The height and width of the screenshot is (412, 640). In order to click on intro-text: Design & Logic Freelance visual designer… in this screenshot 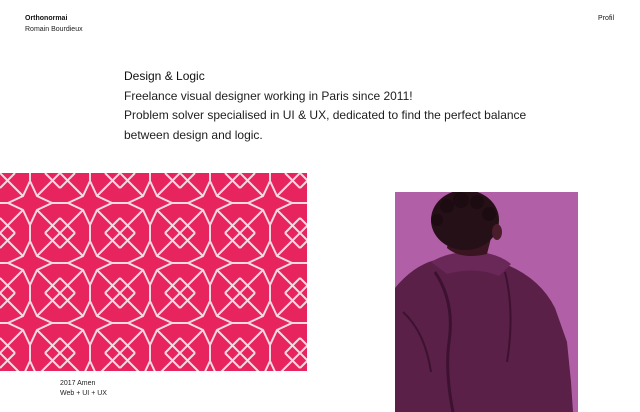, I will do `click(344, 106)`.